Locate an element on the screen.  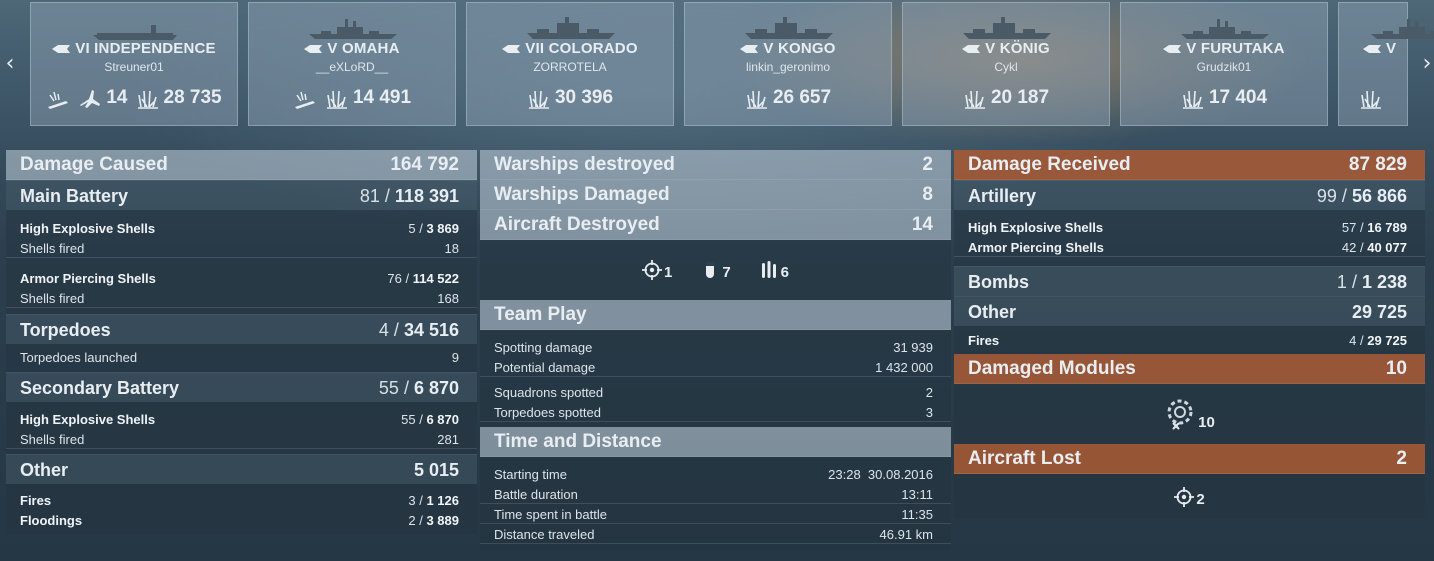
mb-ap-row: Armor Piercing Shells 76 / 114 522 is located at coordinates (239, 278).